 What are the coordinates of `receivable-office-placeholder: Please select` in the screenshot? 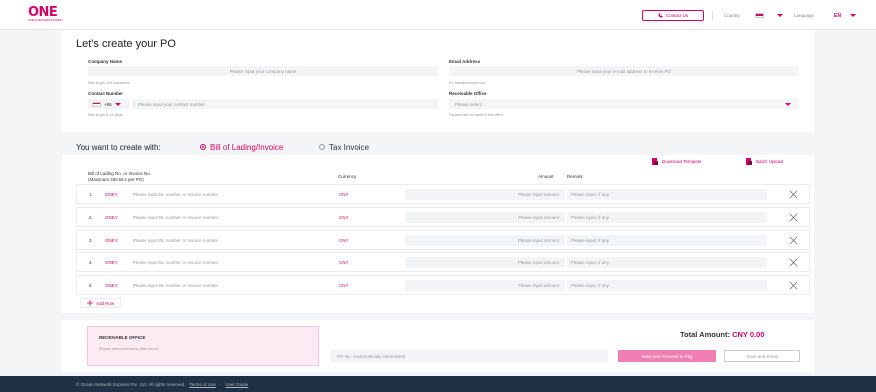 It's located at (468, 104).